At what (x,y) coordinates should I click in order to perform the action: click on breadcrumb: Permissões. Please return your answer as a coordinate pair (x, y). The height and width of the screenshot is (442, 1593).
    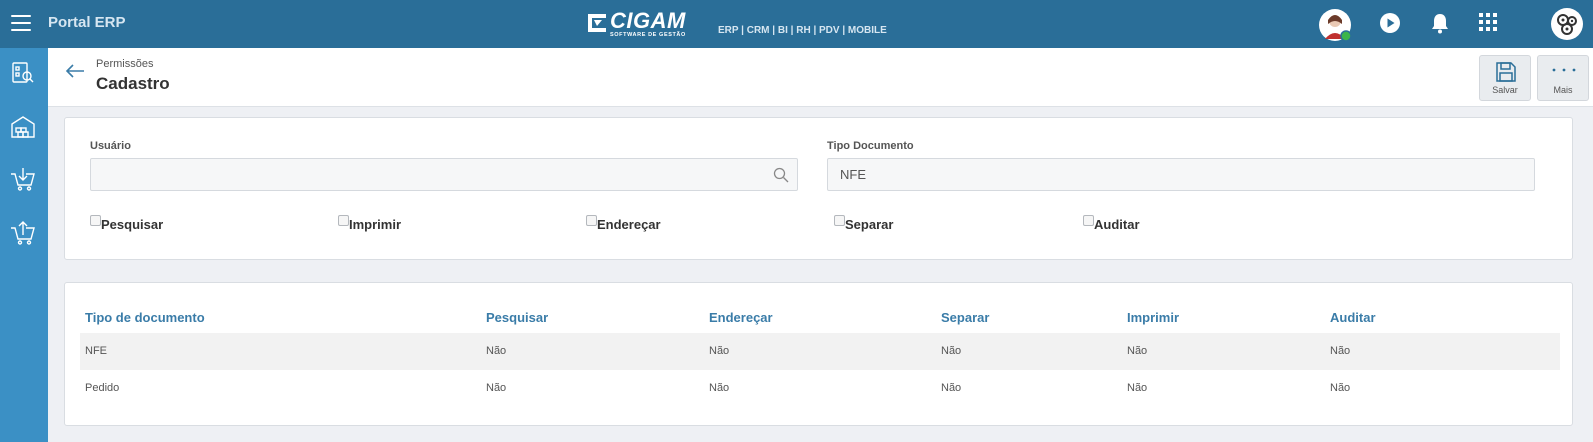
    Looking at the image, I should click on (125, 64).